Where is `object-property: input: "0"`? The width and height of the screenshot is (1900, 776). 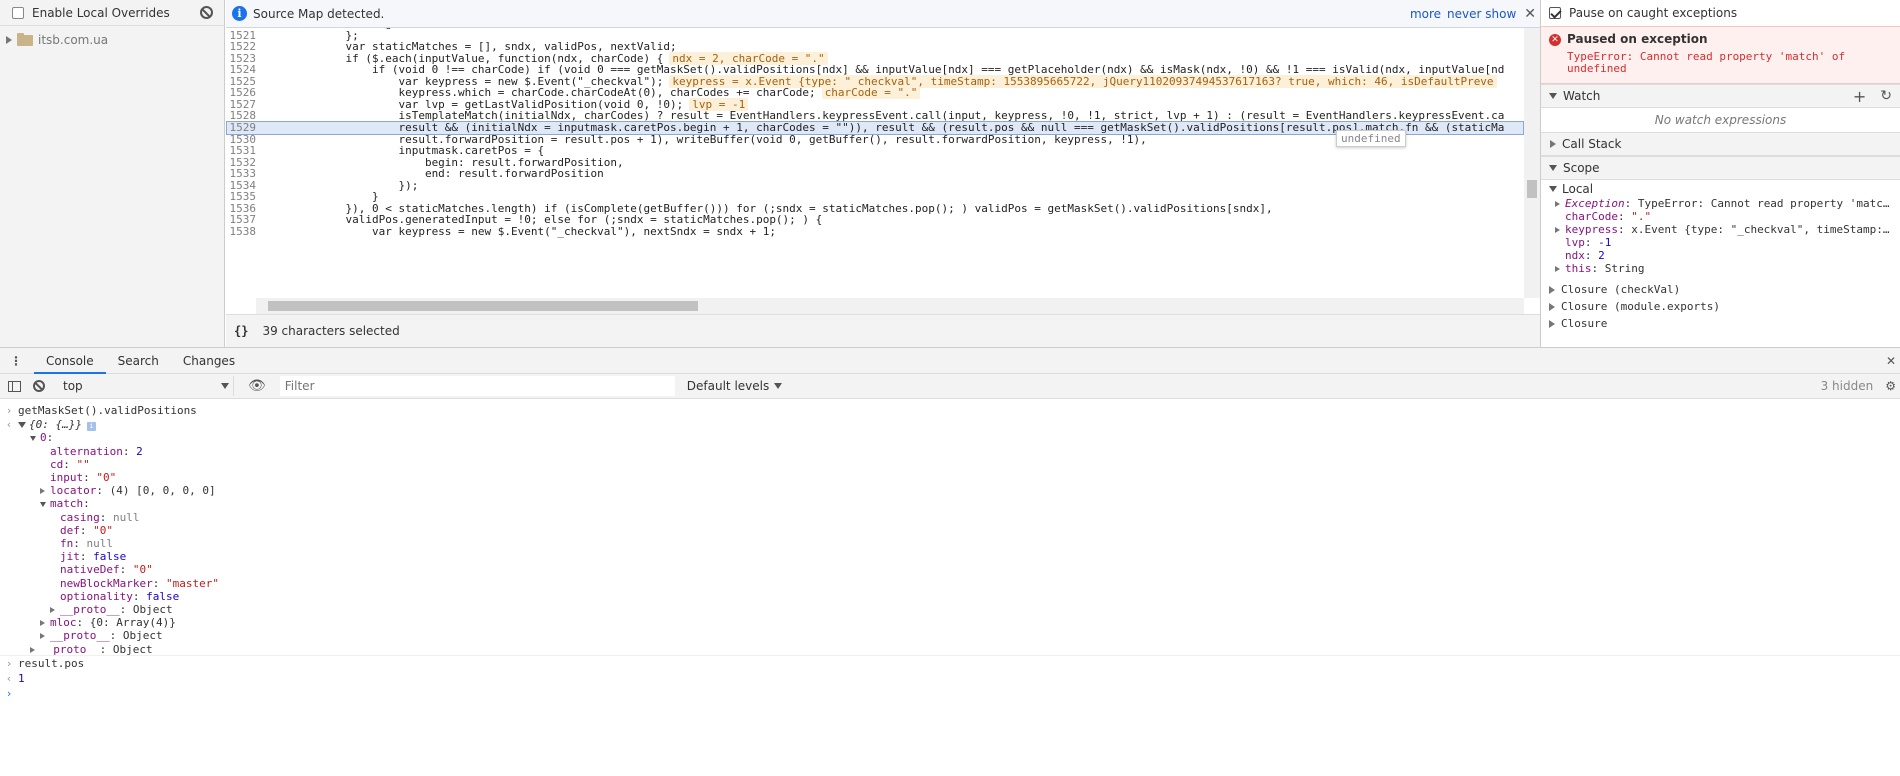
object-property: input: "0" is located at coordinates (950, 477).